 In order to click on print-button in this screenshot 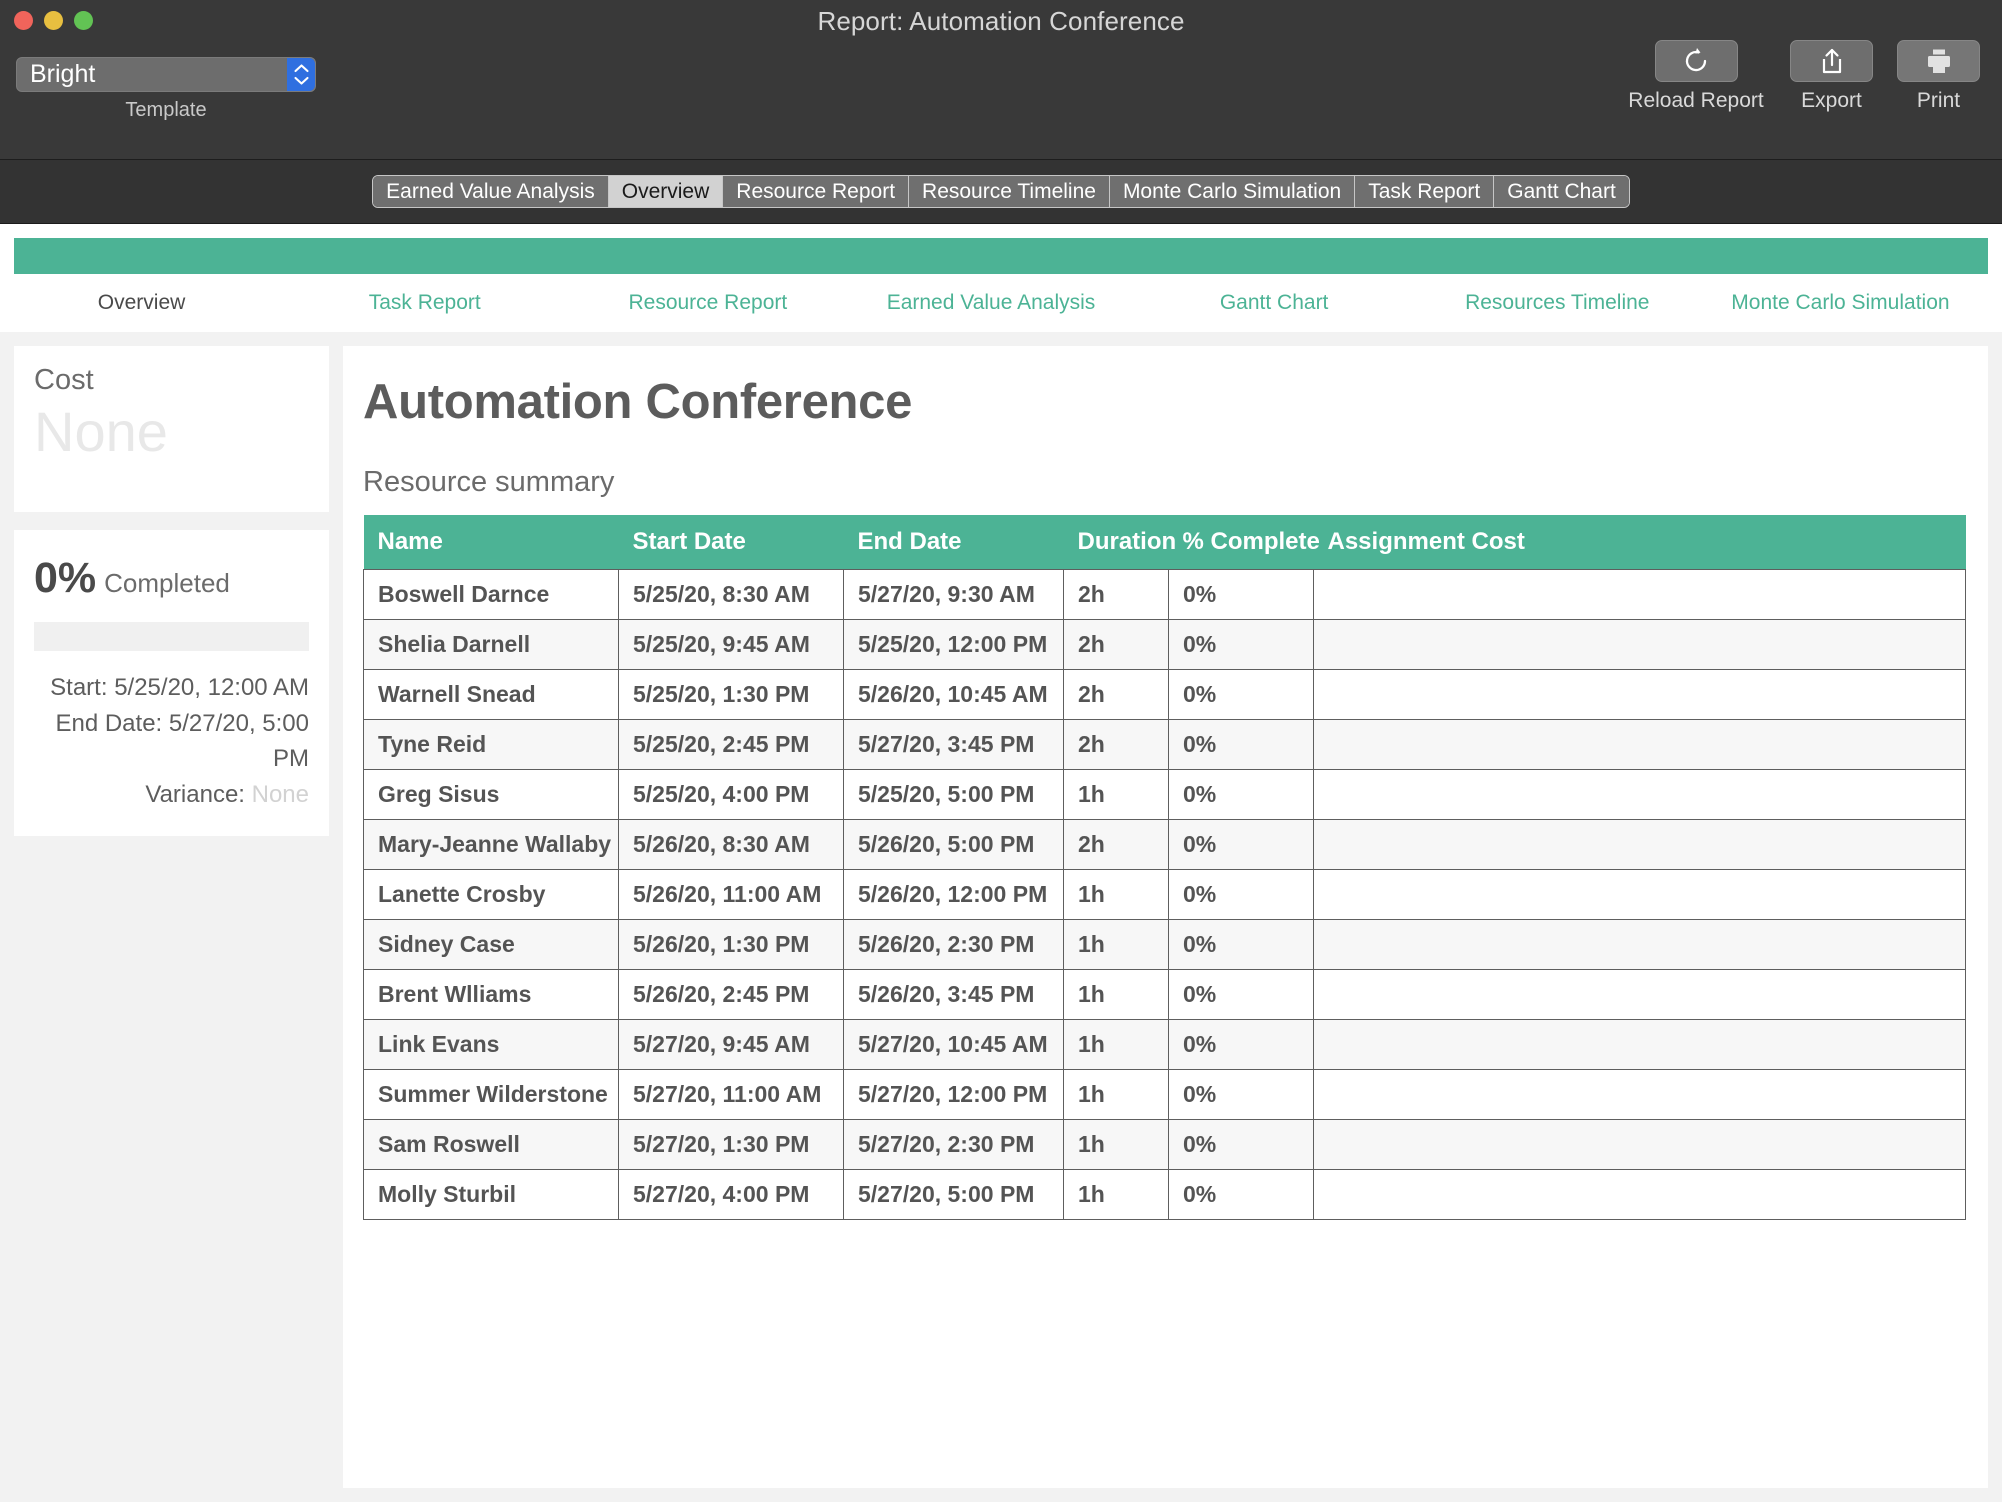, I will do `click(1938, 61)`.